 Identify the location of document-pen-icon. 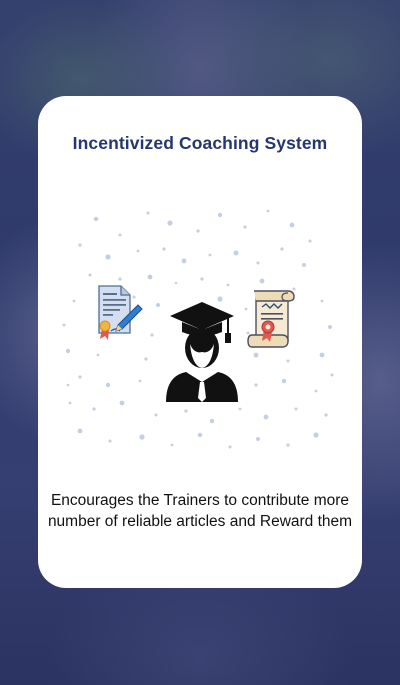
(120, 312).